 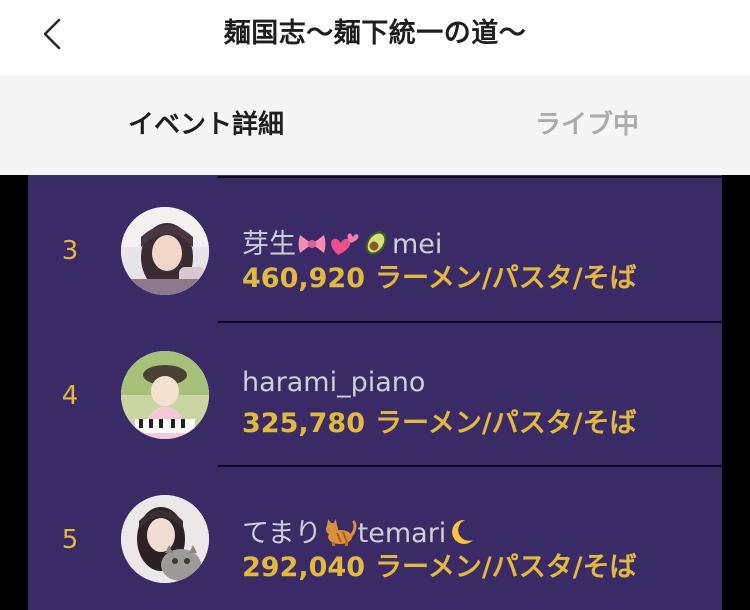 What do you see at coordinates (345, 244) in the screenshot?
I see `two-hearts-icon` at bounding box center [345, 244].